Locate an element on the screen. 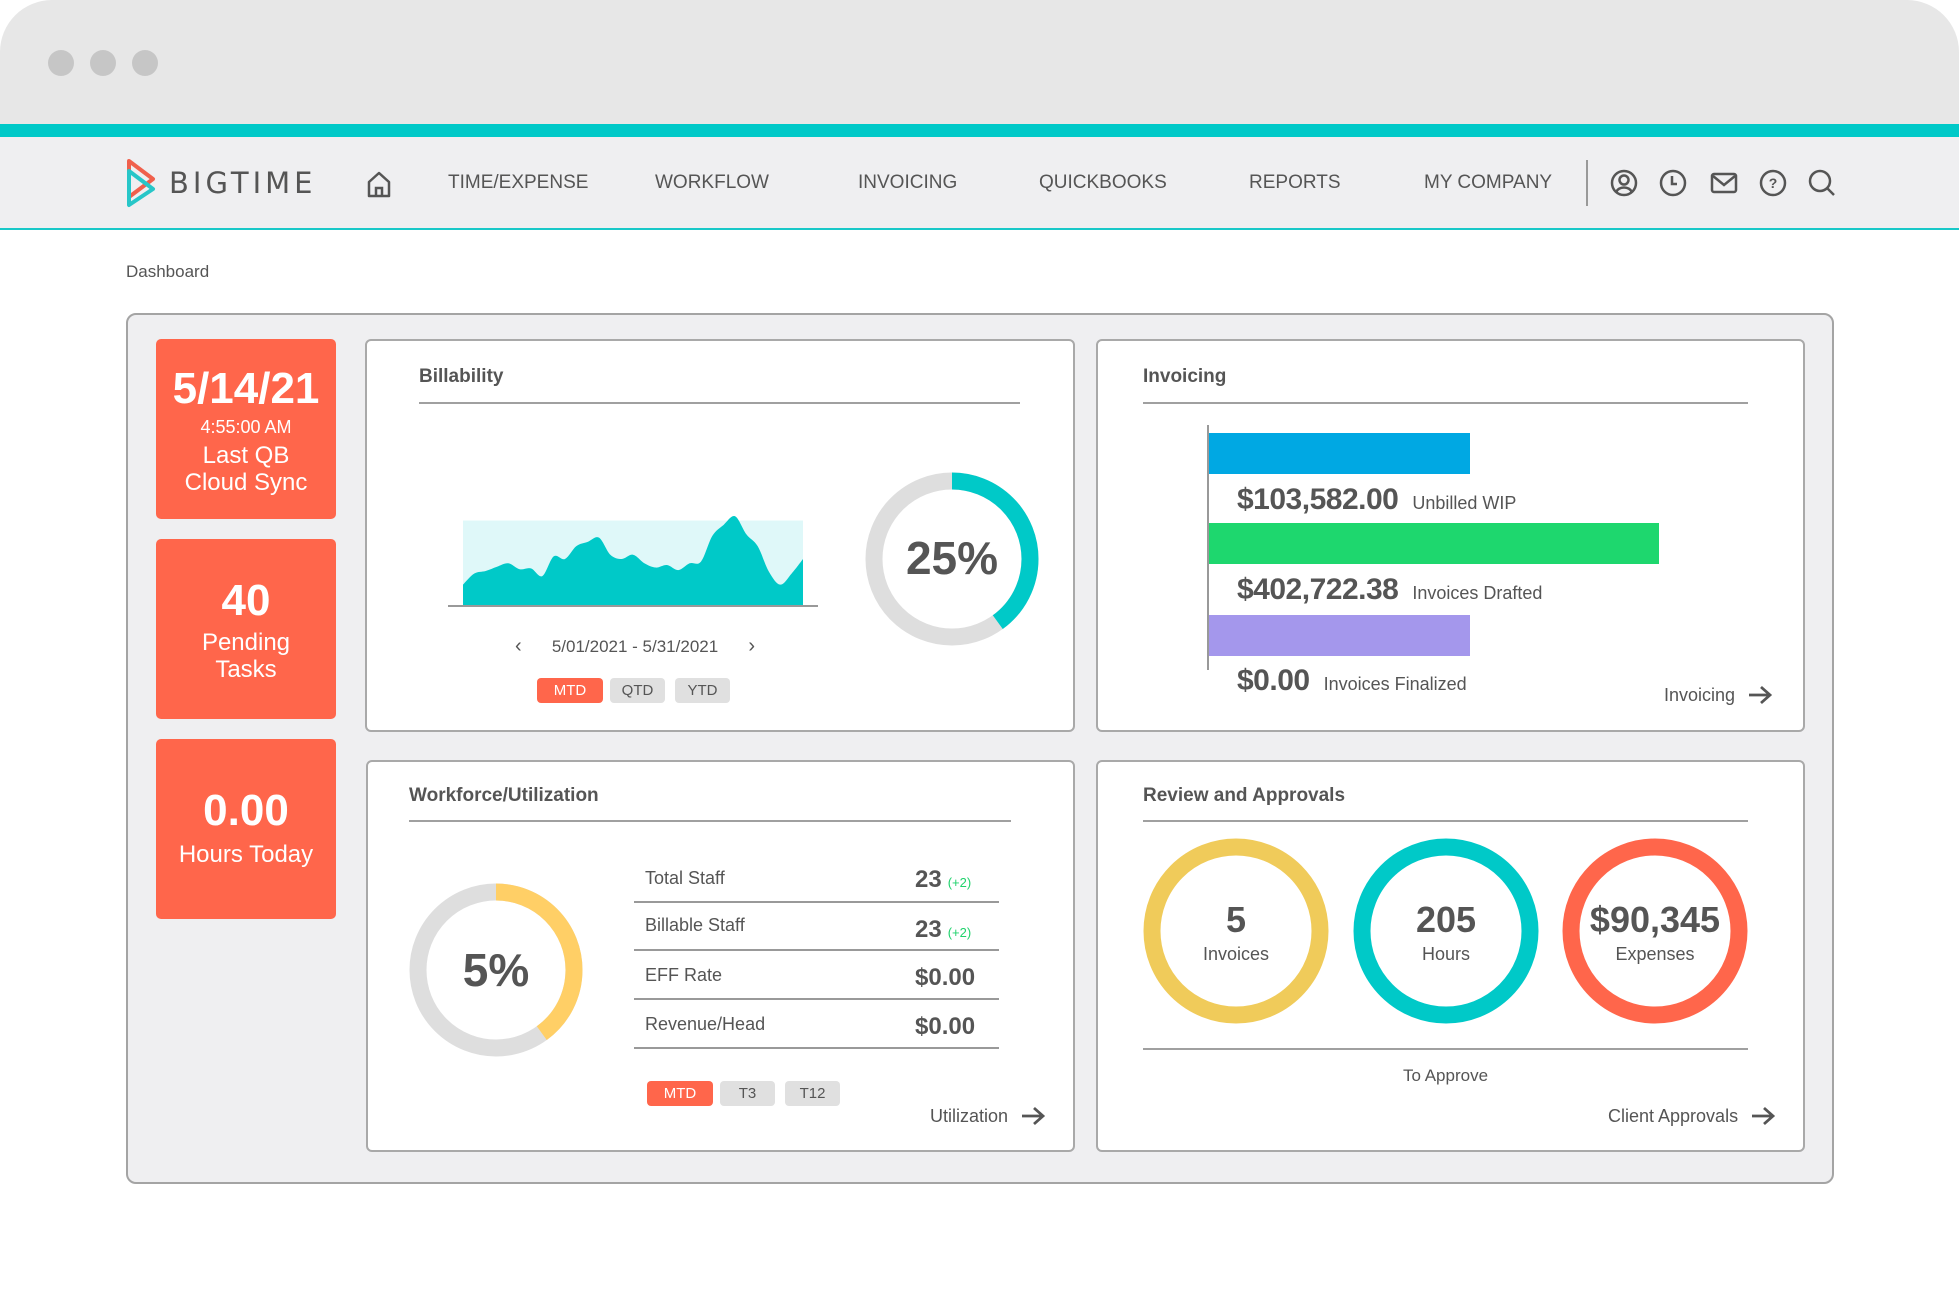  sync-date: 5/14/21 is located at coordinates (246, 388).